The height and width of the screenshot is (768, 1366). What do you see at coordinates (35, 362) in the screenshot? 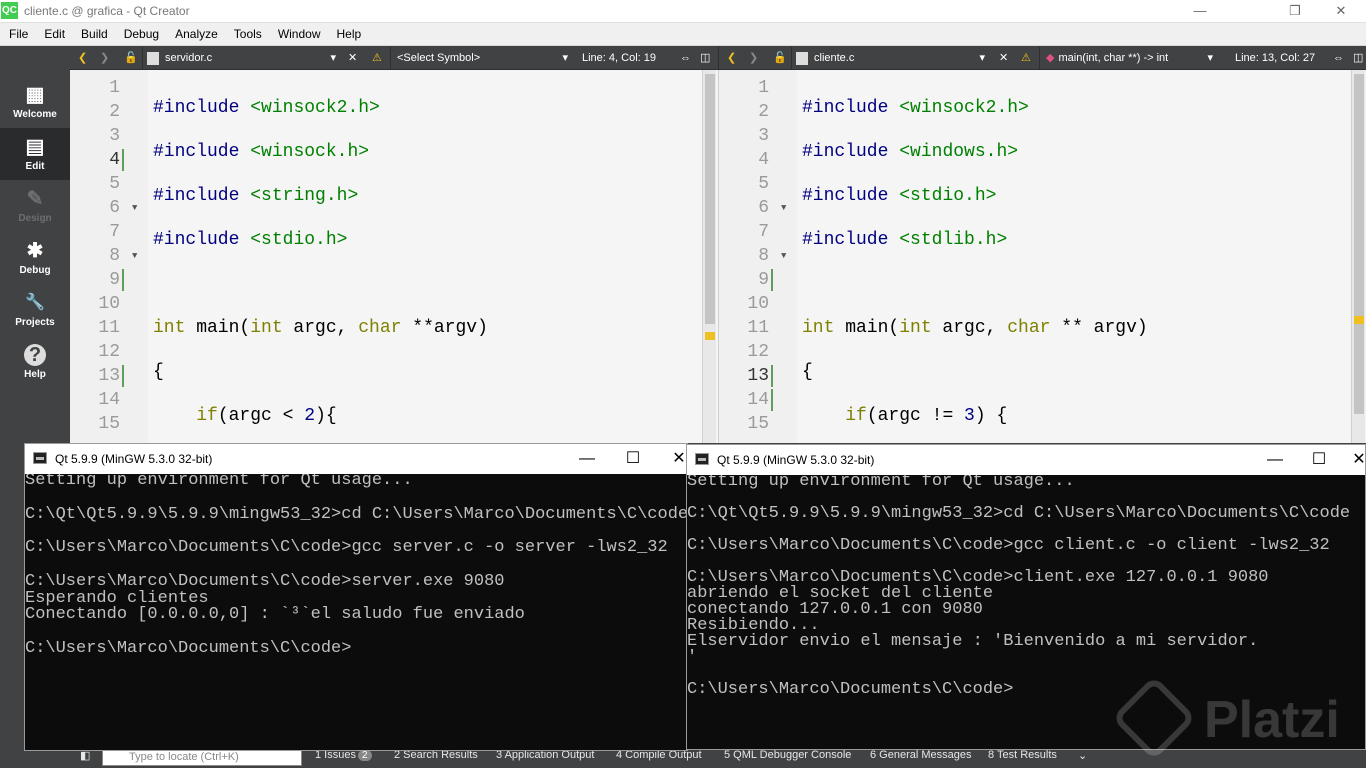
I see `mode-help: ? Help` at bounding box center [35, 362].